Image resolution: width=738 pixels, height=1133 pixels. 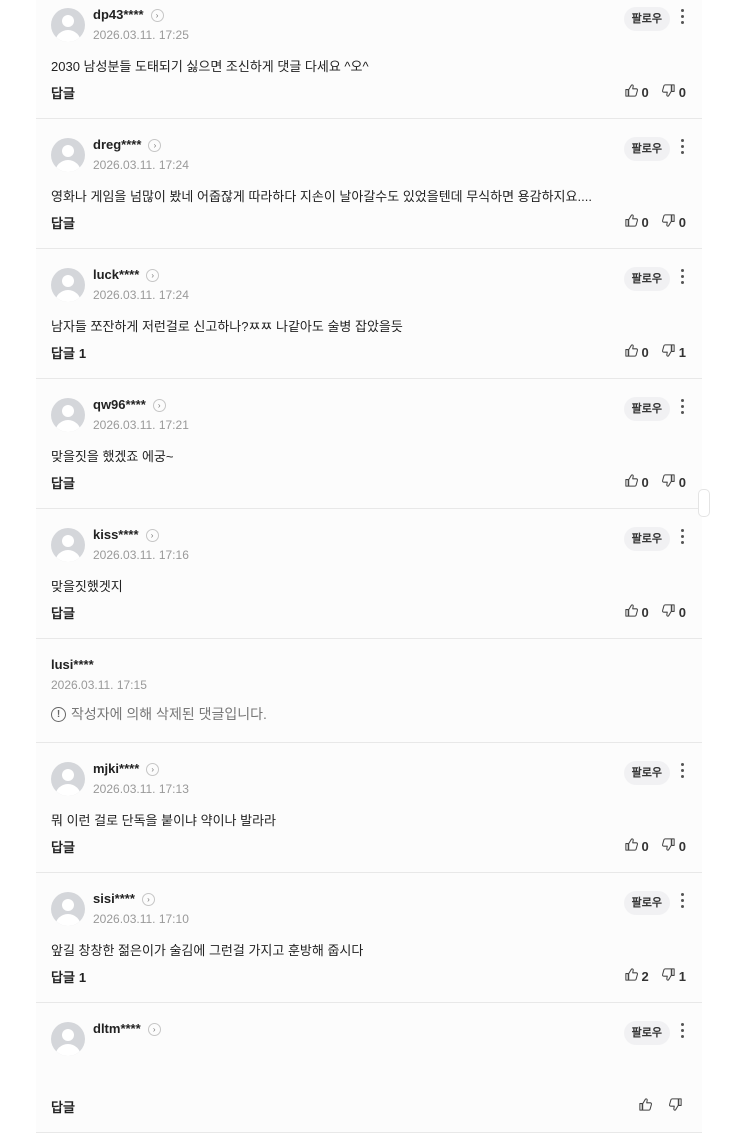 I want to click on vote-group, so click(x=656, y=1106).